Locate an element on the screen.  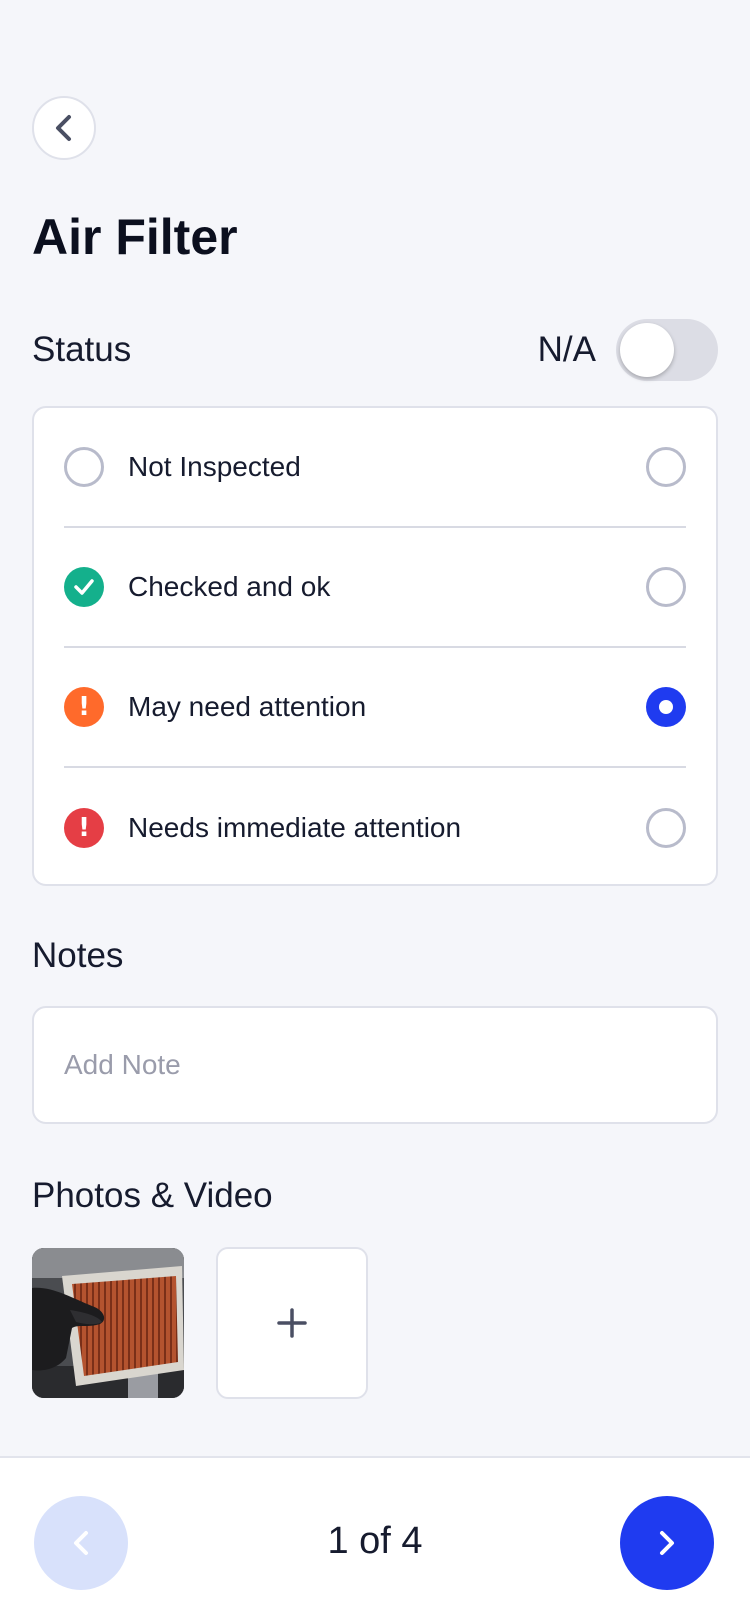
previous-button is located at coordinates (81, 1543).